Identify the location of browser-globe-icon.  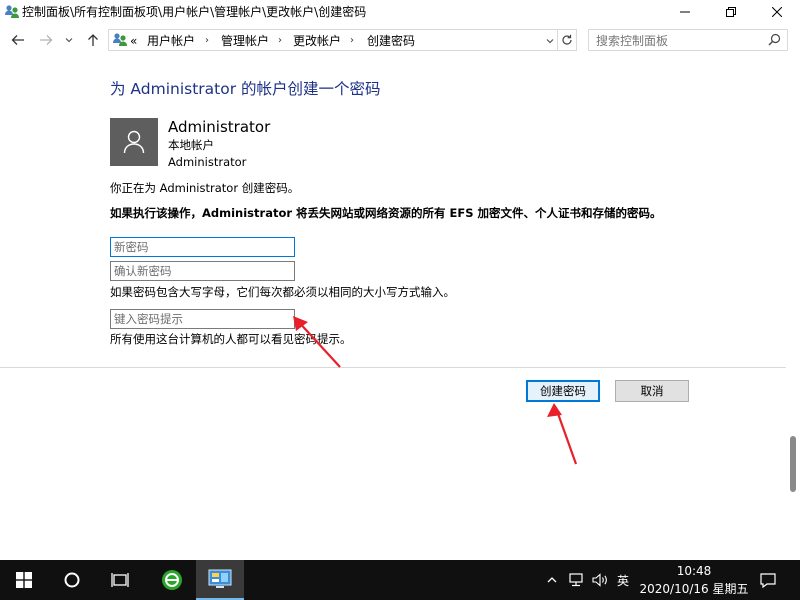
(172, 580).